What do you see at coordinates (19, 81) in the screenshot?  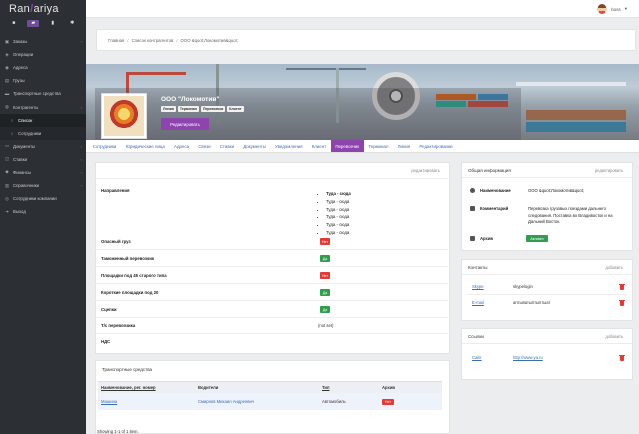 I see `sidebar-item-label: Грузы` at bounding box center [19, 81].